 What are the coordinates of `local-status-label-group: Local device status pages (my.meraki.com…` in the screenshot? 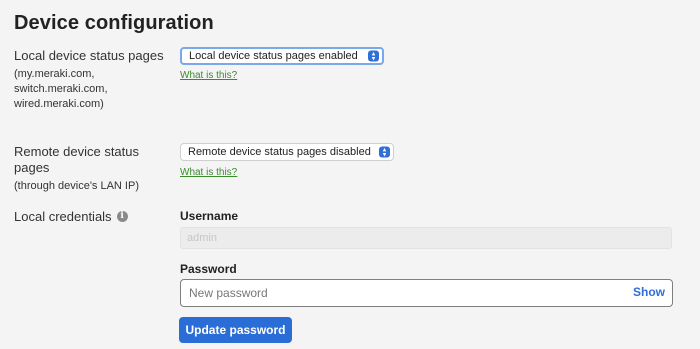 It's located at (89, 80).